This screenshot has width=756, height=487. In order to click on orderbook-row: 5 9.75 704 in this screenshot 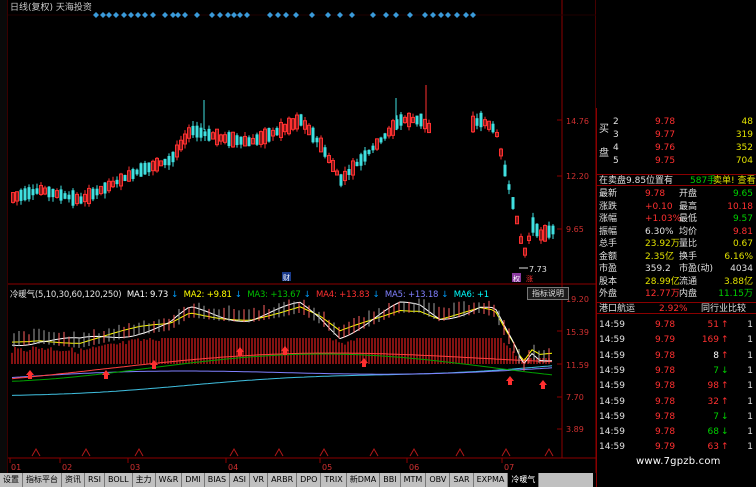, I will do `click(676, 161)`.